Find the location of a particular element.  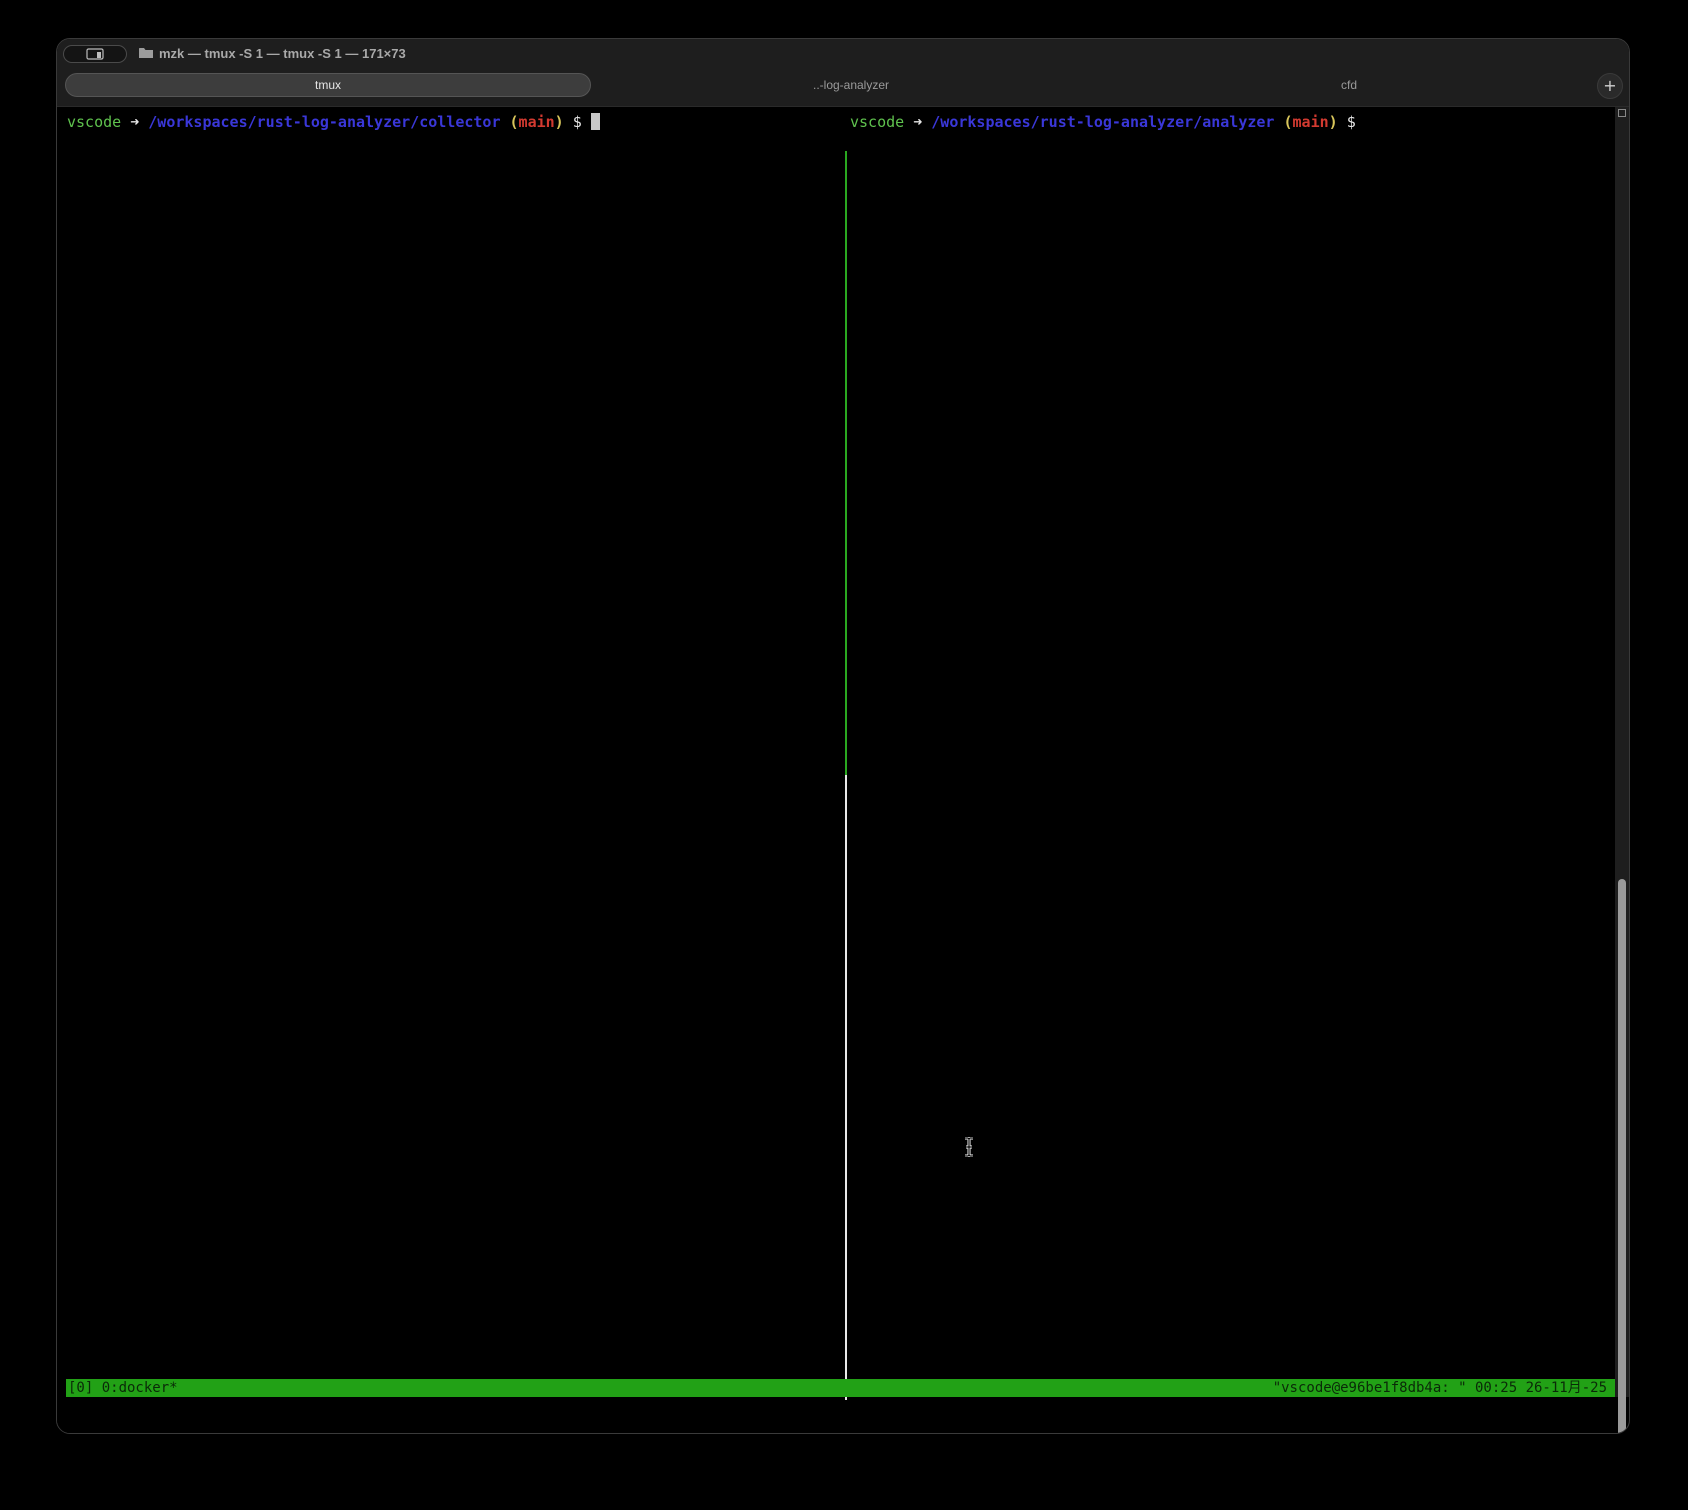

status-session-window: [0] 0:docker* is located at coordinates (123, 1388).